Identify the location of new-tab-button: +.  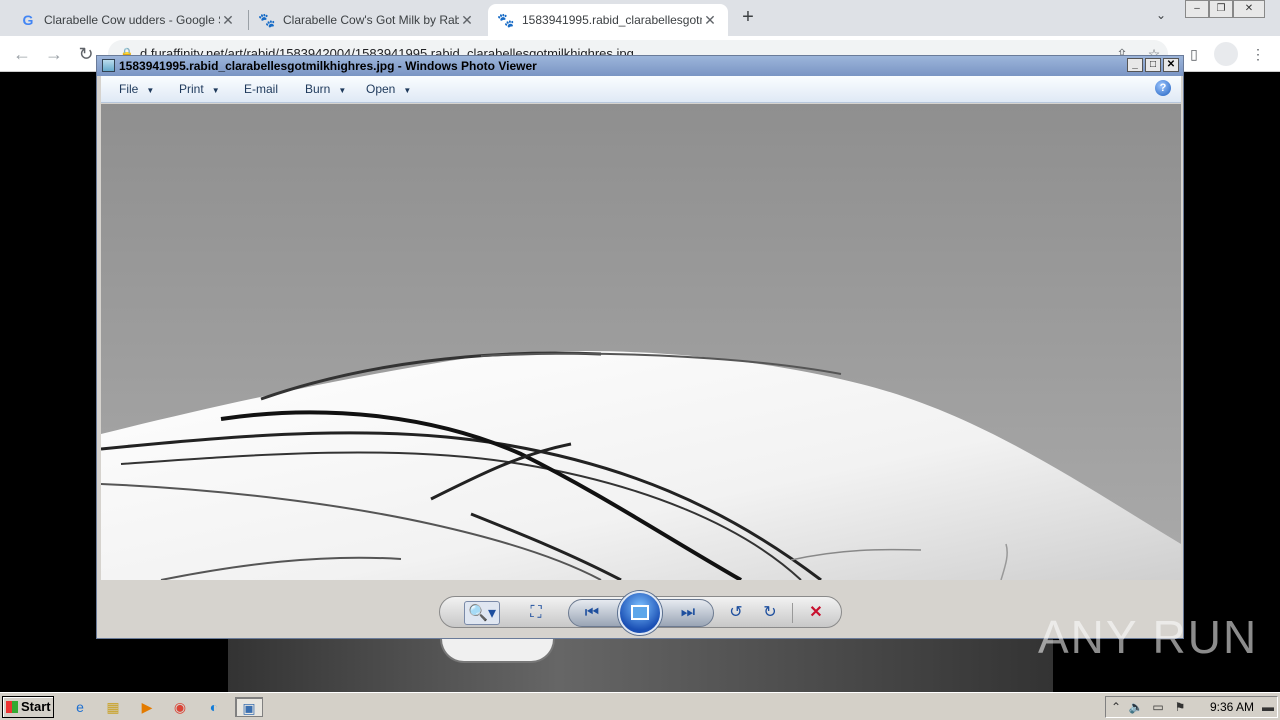
(748, 17).